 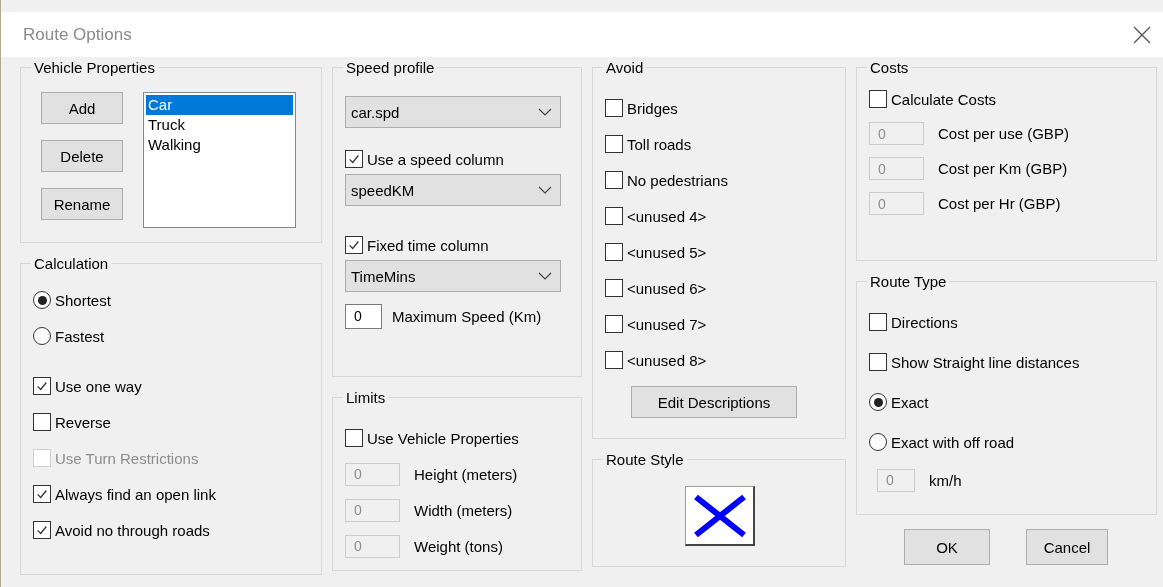 I want to click on checkbox-label: <unused 5>, so click(x=667, y=252).